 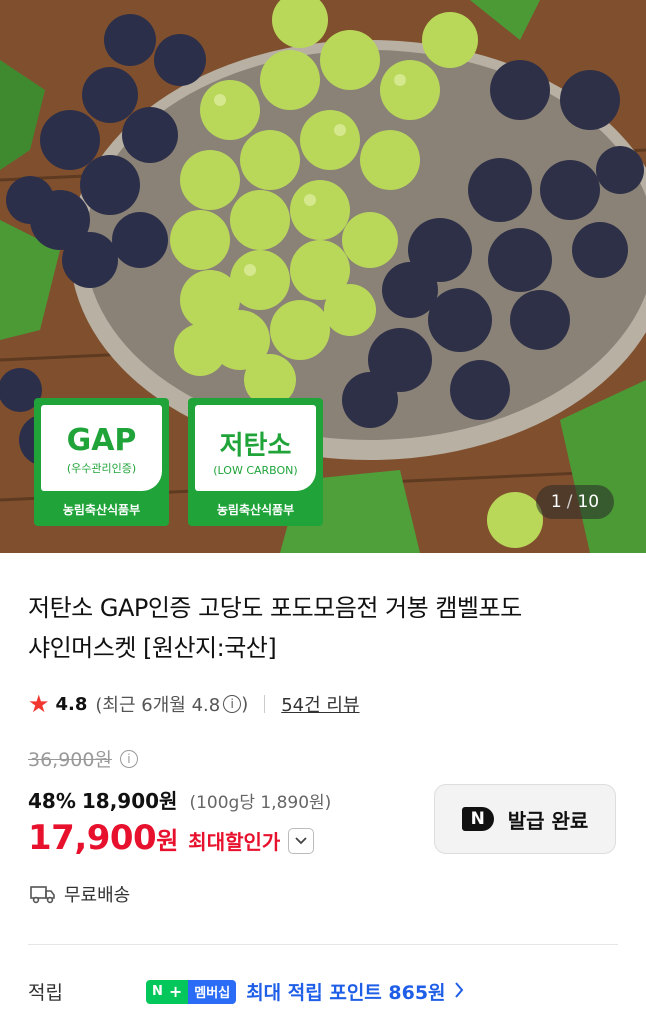 I want to click on chevron-right-icon, so click(x=459, y=991).